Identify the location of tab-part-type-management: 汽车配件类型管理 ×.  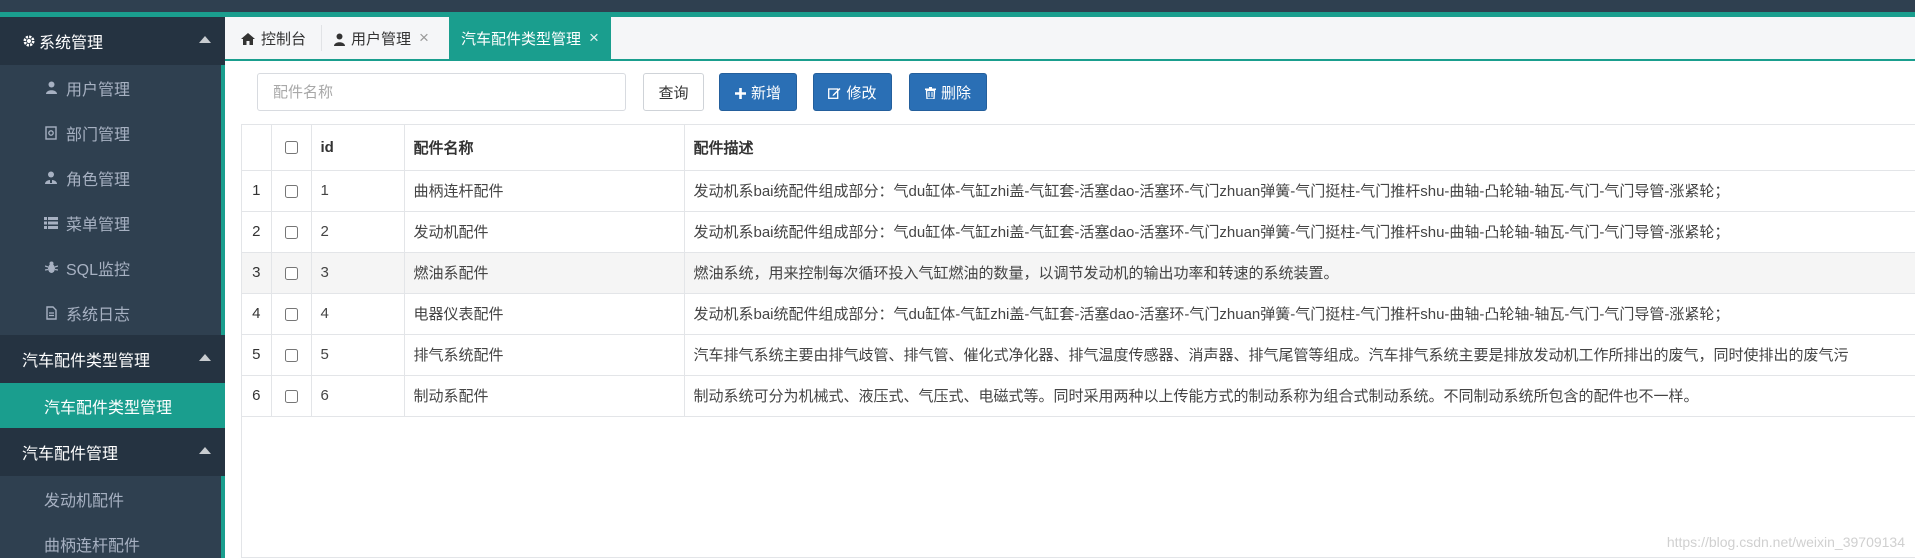
(530, 38).